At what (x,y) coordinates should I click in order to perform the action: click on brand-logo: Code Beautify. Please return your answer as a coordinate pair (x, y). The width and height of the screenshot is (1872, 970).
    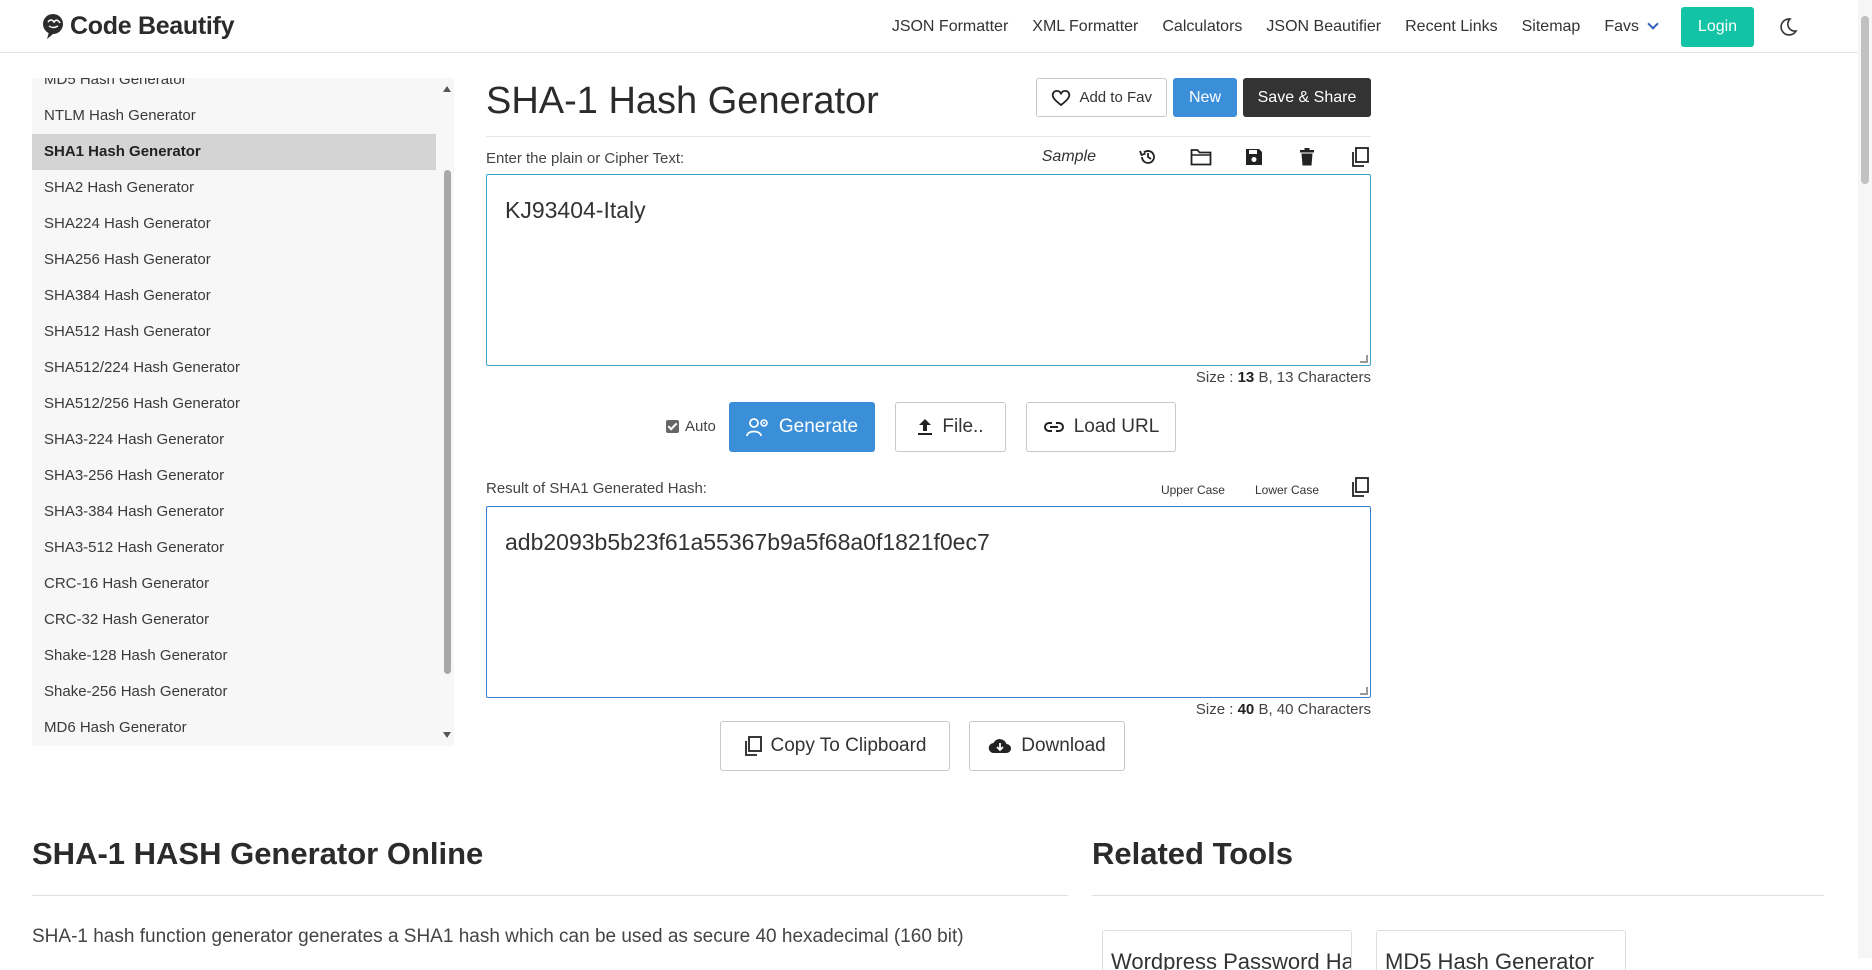
    Looking at the image, I should click on (137, 26).